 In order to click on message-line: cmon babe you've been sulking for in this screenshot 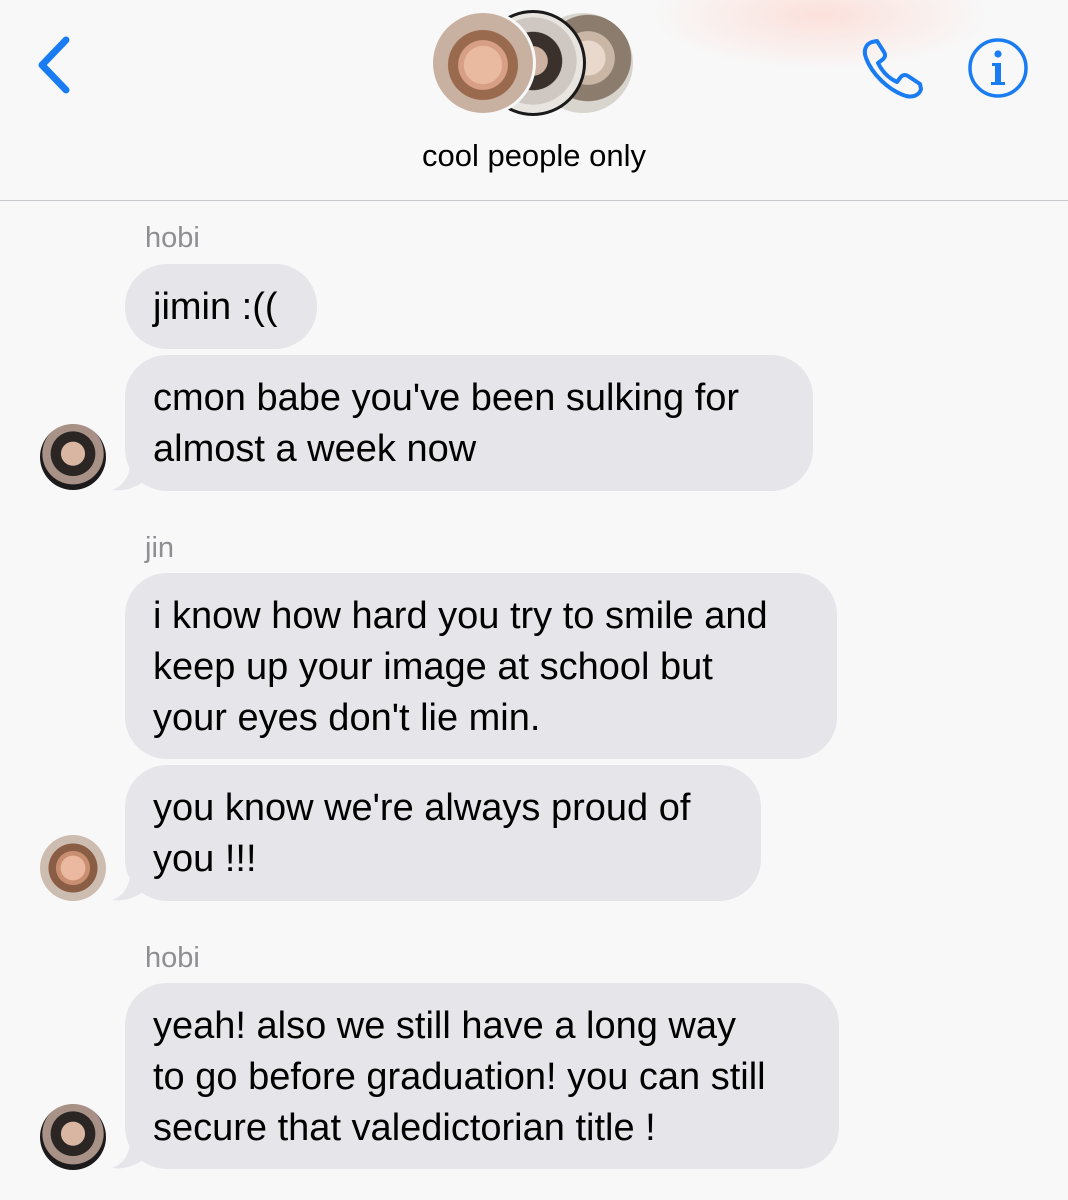, I will do `click(446, 398)`.